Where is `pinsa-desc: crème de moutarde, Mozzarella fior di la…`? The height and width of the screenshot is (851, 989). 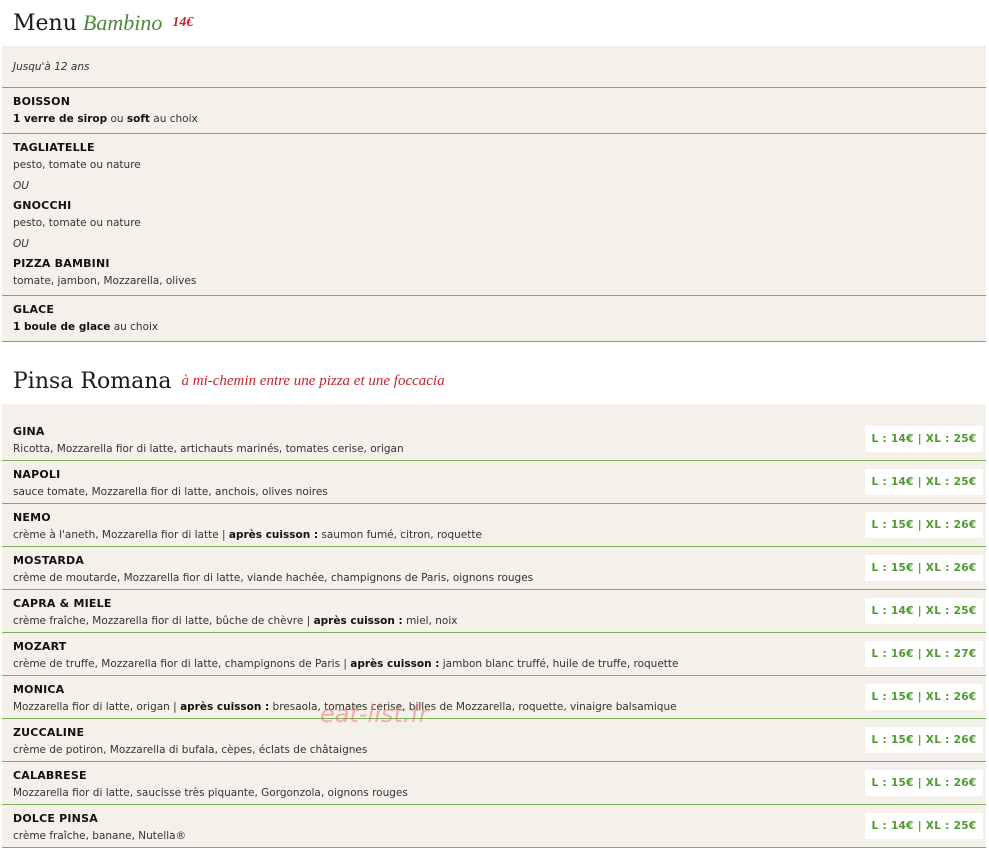
pinsa-desc: crème de moutarde, Mozzarella fior di la… is located at coordinates (273, 578).